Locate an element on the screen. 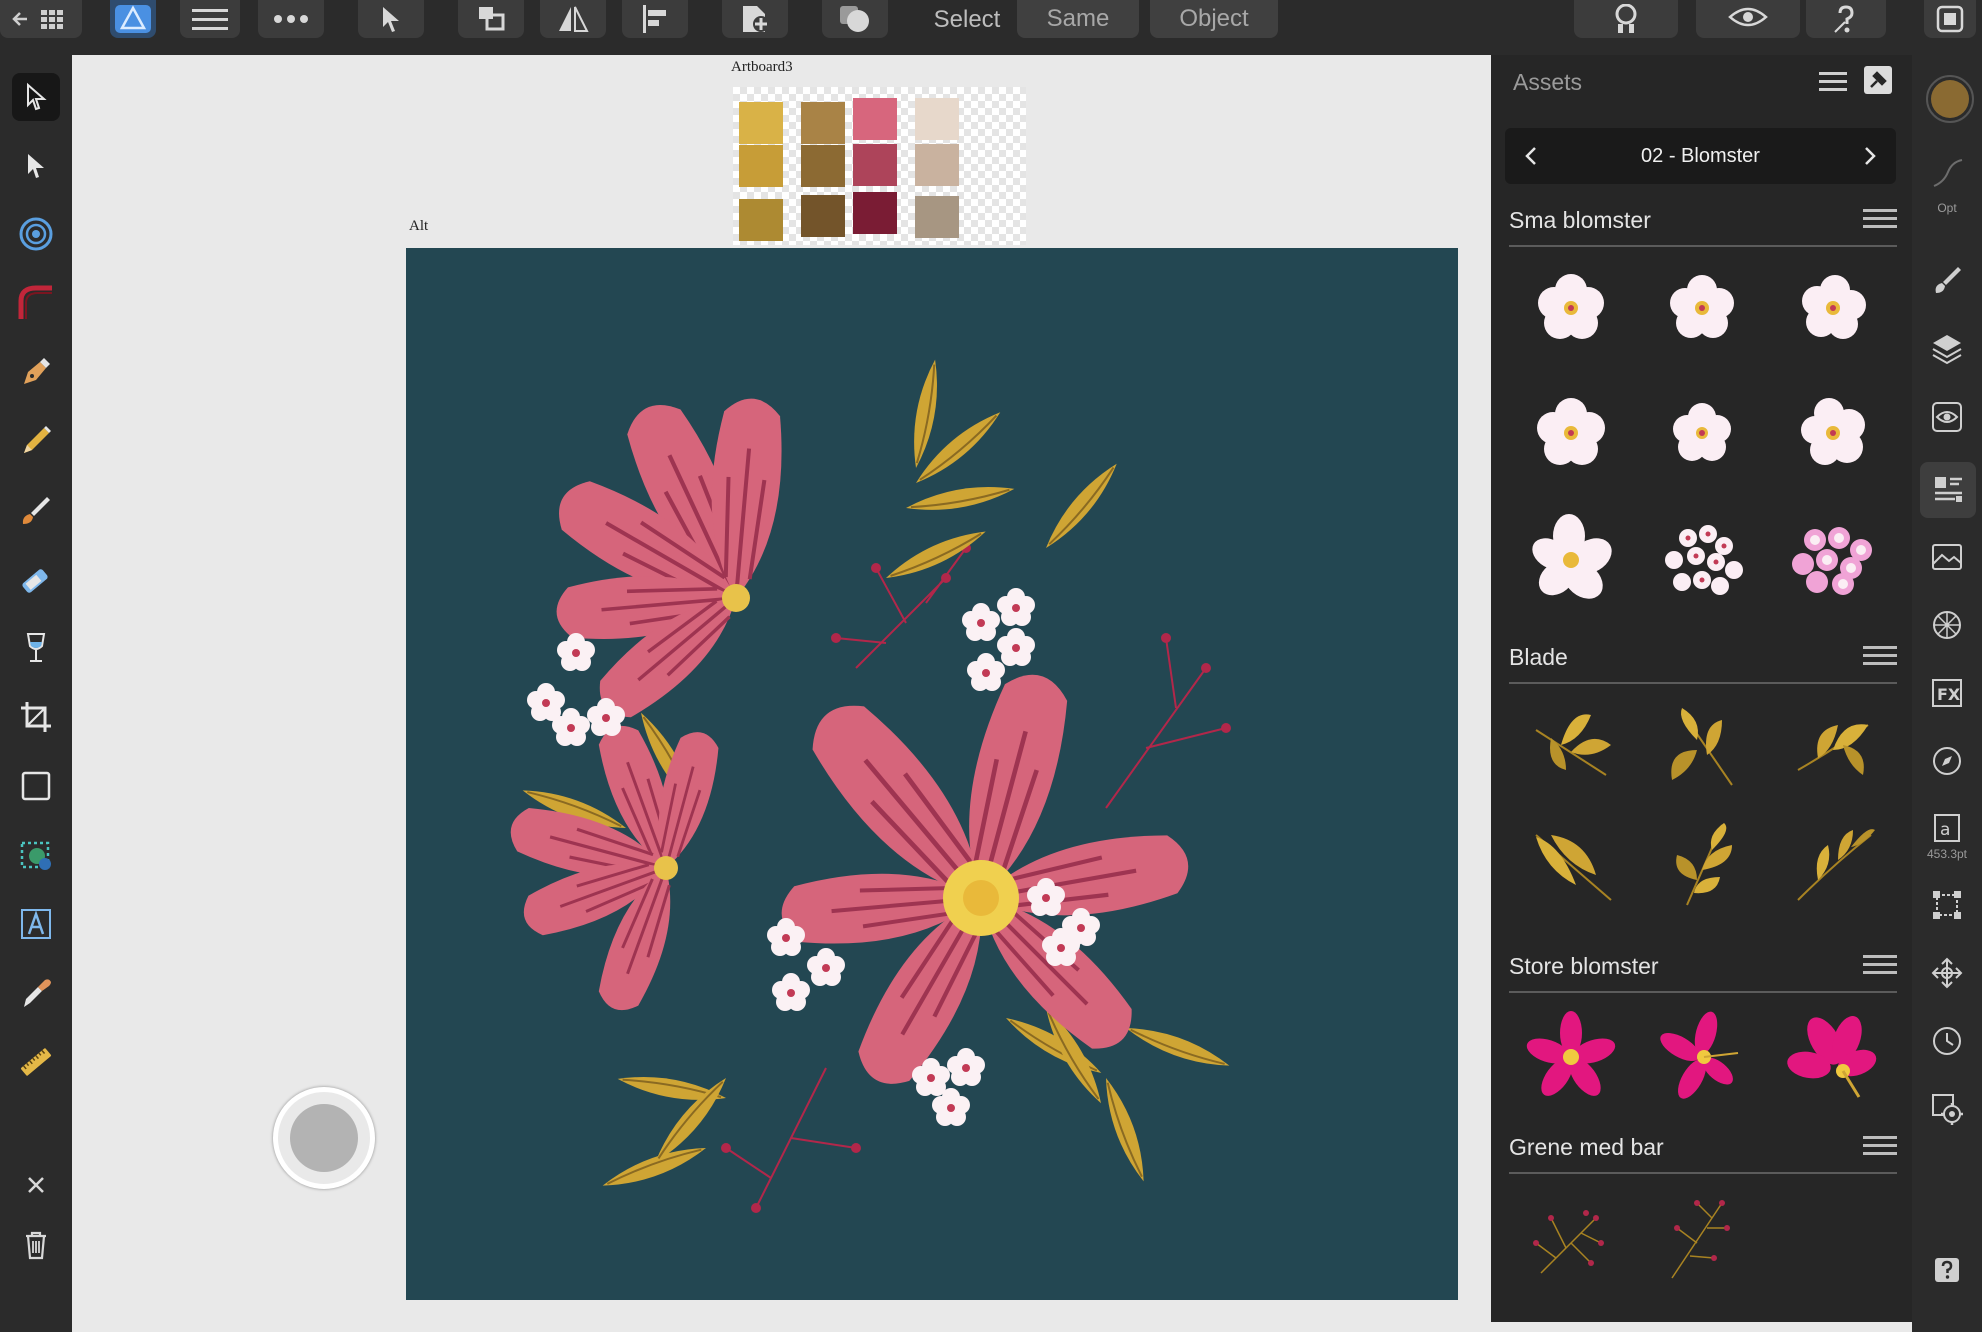 This screenshot has height=1332, width=1982. persona-switch-button is located at coordinates (1950, 19).